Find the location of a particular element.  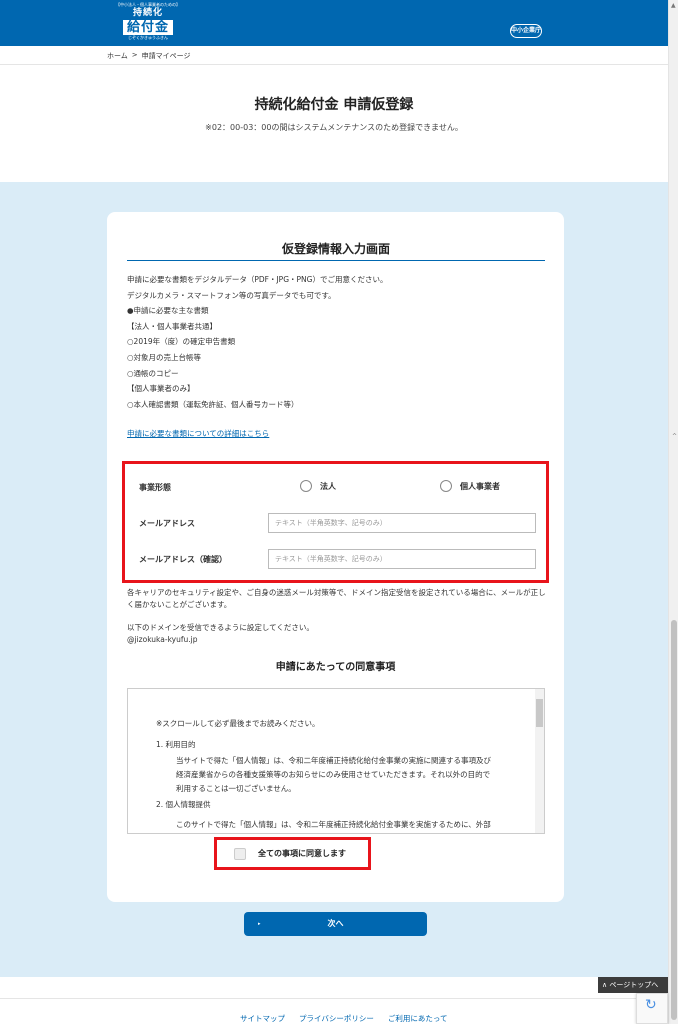

doc-line: ●申請に必要な主な書類 is located at coordinates (168, 311).